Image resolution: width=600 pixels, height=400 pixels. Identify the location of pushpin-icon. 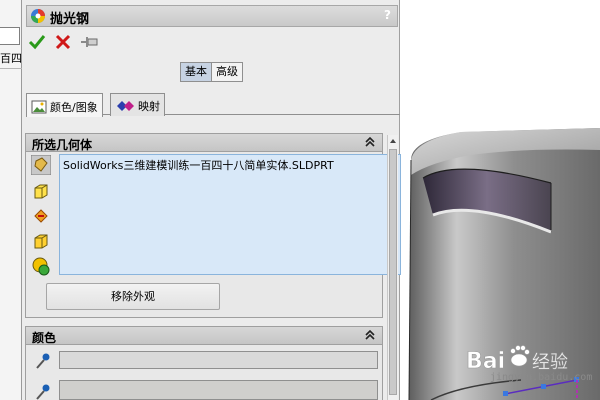
(90, 42).